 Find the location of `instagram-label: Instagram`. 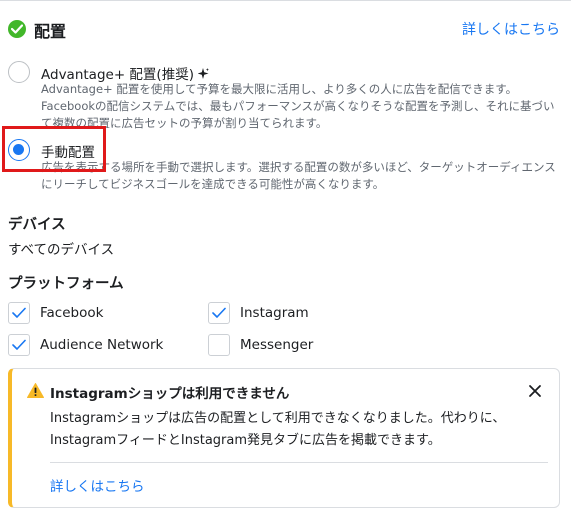

instagram-label: Instagram is located at coordinates (274, 313).